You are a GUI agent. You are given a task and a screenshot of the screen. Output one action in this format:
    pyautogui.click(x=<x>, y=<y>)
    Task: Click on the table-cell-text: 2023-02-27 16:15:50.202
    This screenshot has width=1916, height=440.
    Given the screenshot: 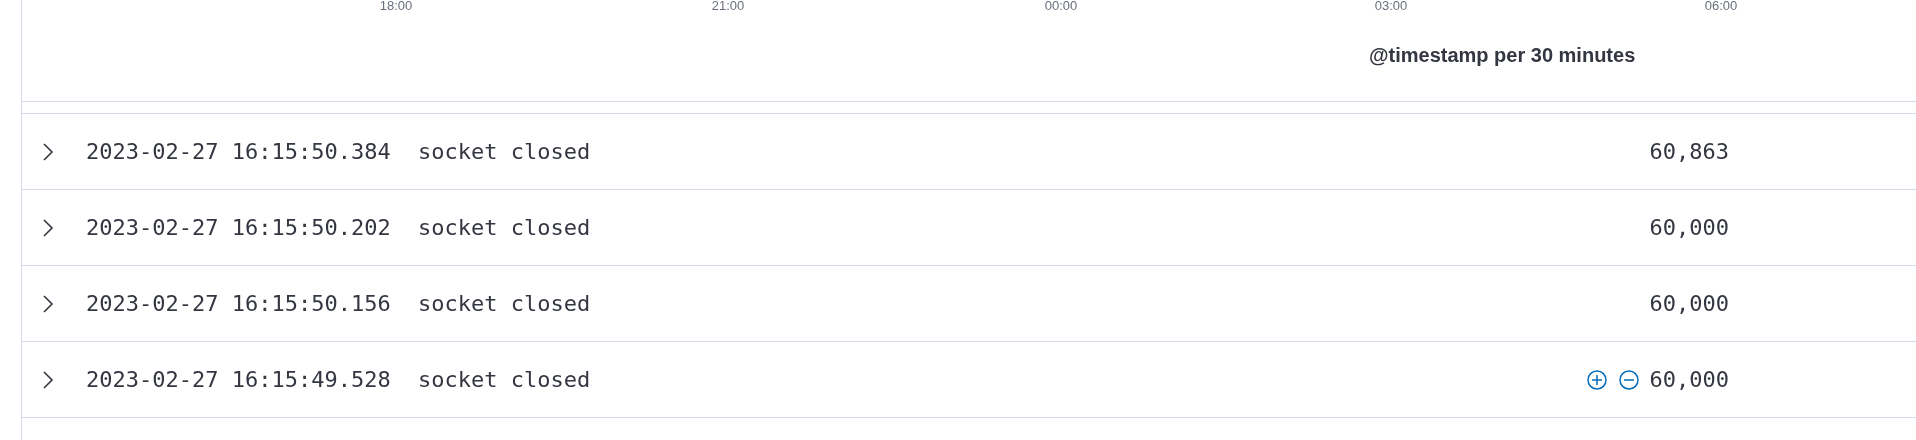 What is the action you would take?
    pyautogui.click(x=239, y=227)
    